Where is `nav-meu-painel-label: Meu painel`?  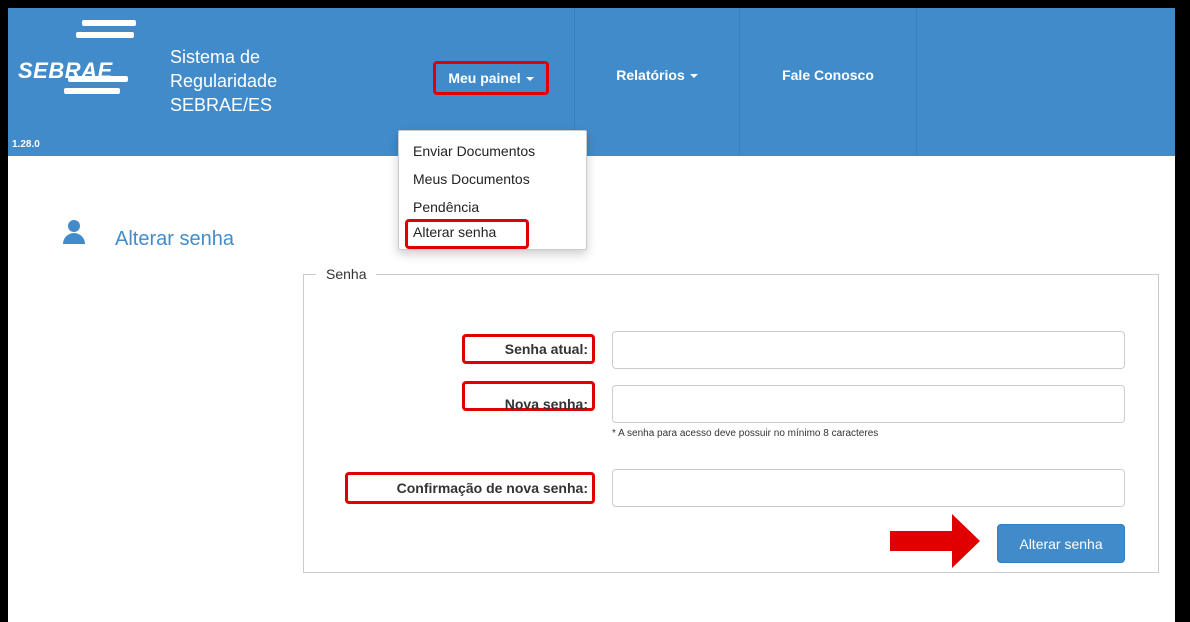 nav-meu-painel-label: Meu painel is located at coordinates (484, 78).